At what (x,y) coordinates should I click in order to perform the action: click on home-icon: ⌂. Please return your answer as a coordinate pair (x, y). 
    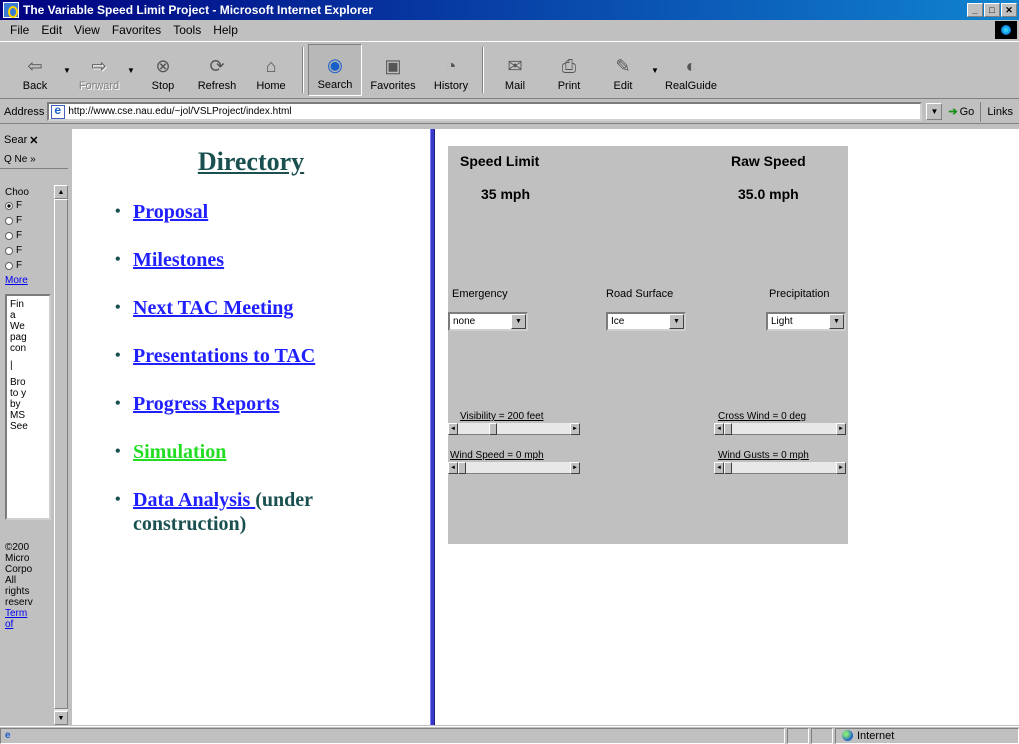
    Looking at the image, I should click on (271, 65).